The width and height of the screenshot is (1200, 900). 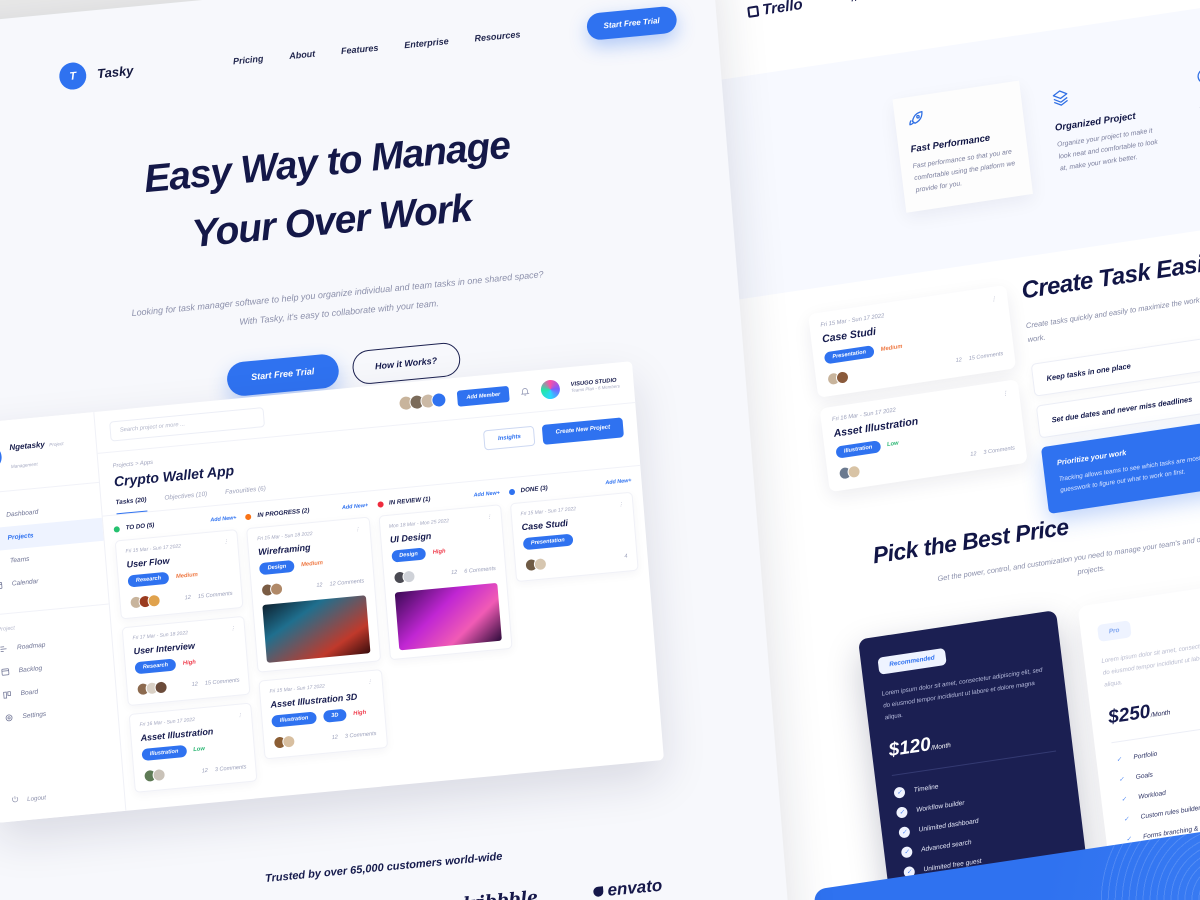 What do you see at coordinates (248, 59) in the screenshot?
I see `nav-link-pricing: Pricing` at bounding box center [248, 59].